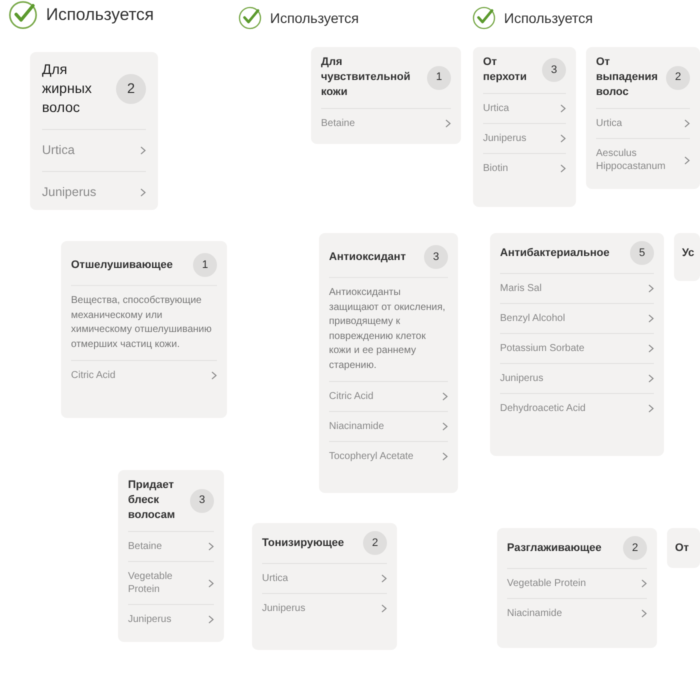 The width and height of the screenshot is (700, 700). I want to click on ingredient-item: Tocopheryl Acetate, so click(388, 456).